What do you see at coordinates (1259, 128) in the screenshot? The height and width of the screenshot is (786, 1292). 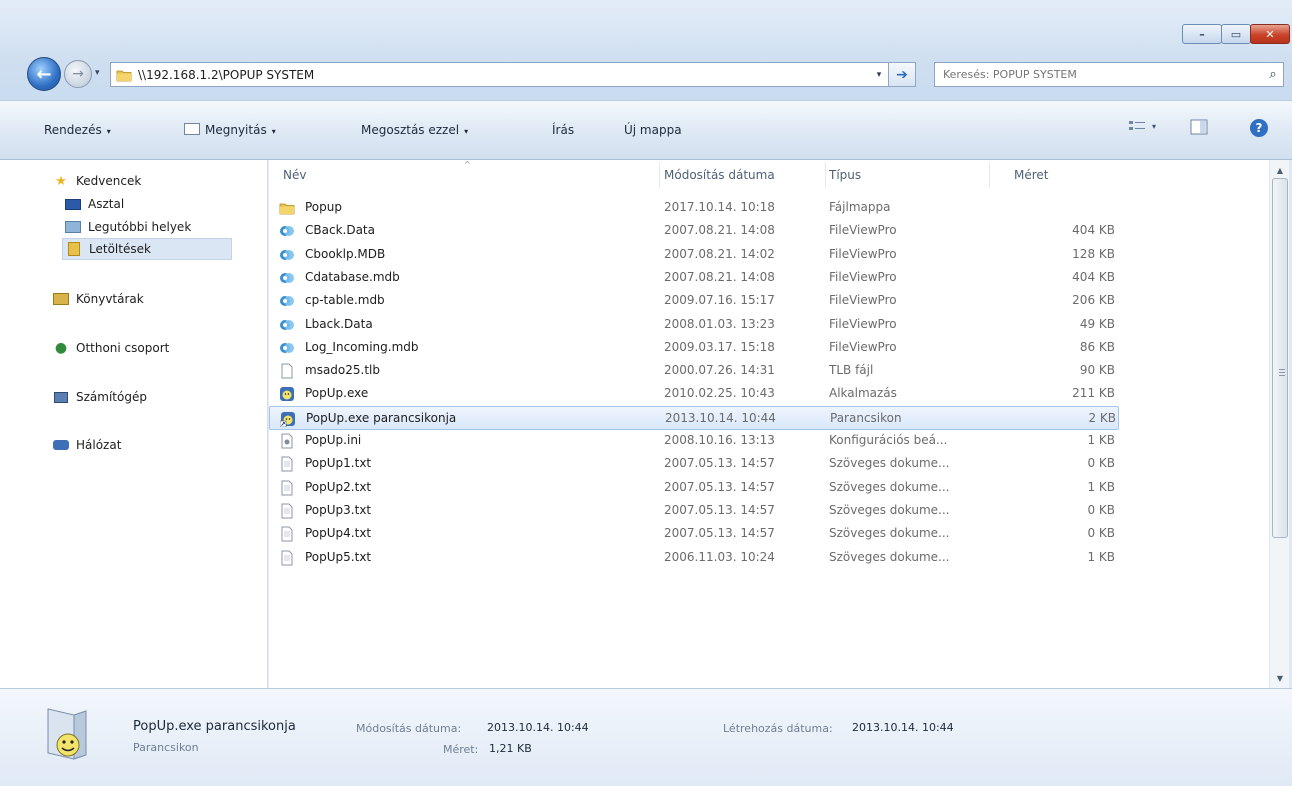 I see `help-button: ?` at bounding box center [1259, 128].